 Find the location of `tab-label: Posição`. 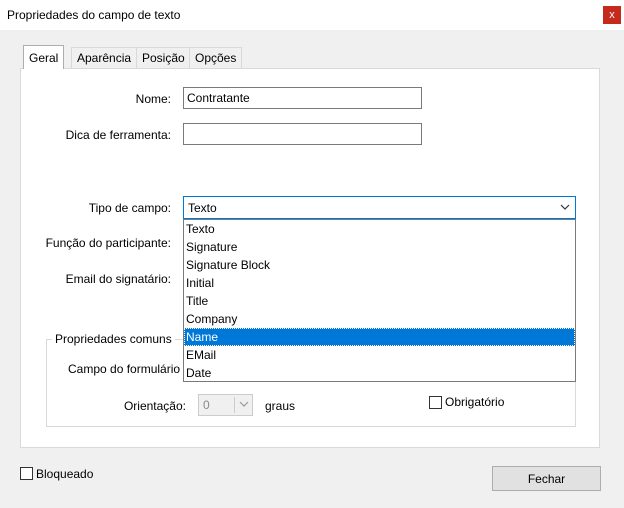

tab-label: Posição is located at coordinates (163, 58).